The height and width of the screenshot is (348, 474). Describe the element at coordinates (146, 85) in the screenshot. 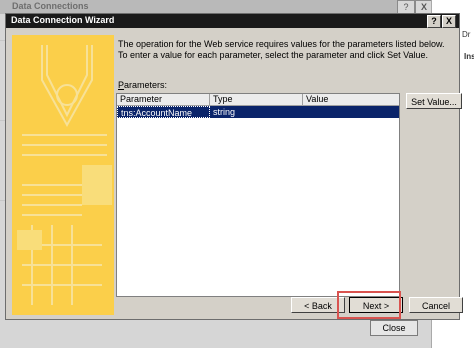

I see `parameters-label-text: arameters:` at that location.